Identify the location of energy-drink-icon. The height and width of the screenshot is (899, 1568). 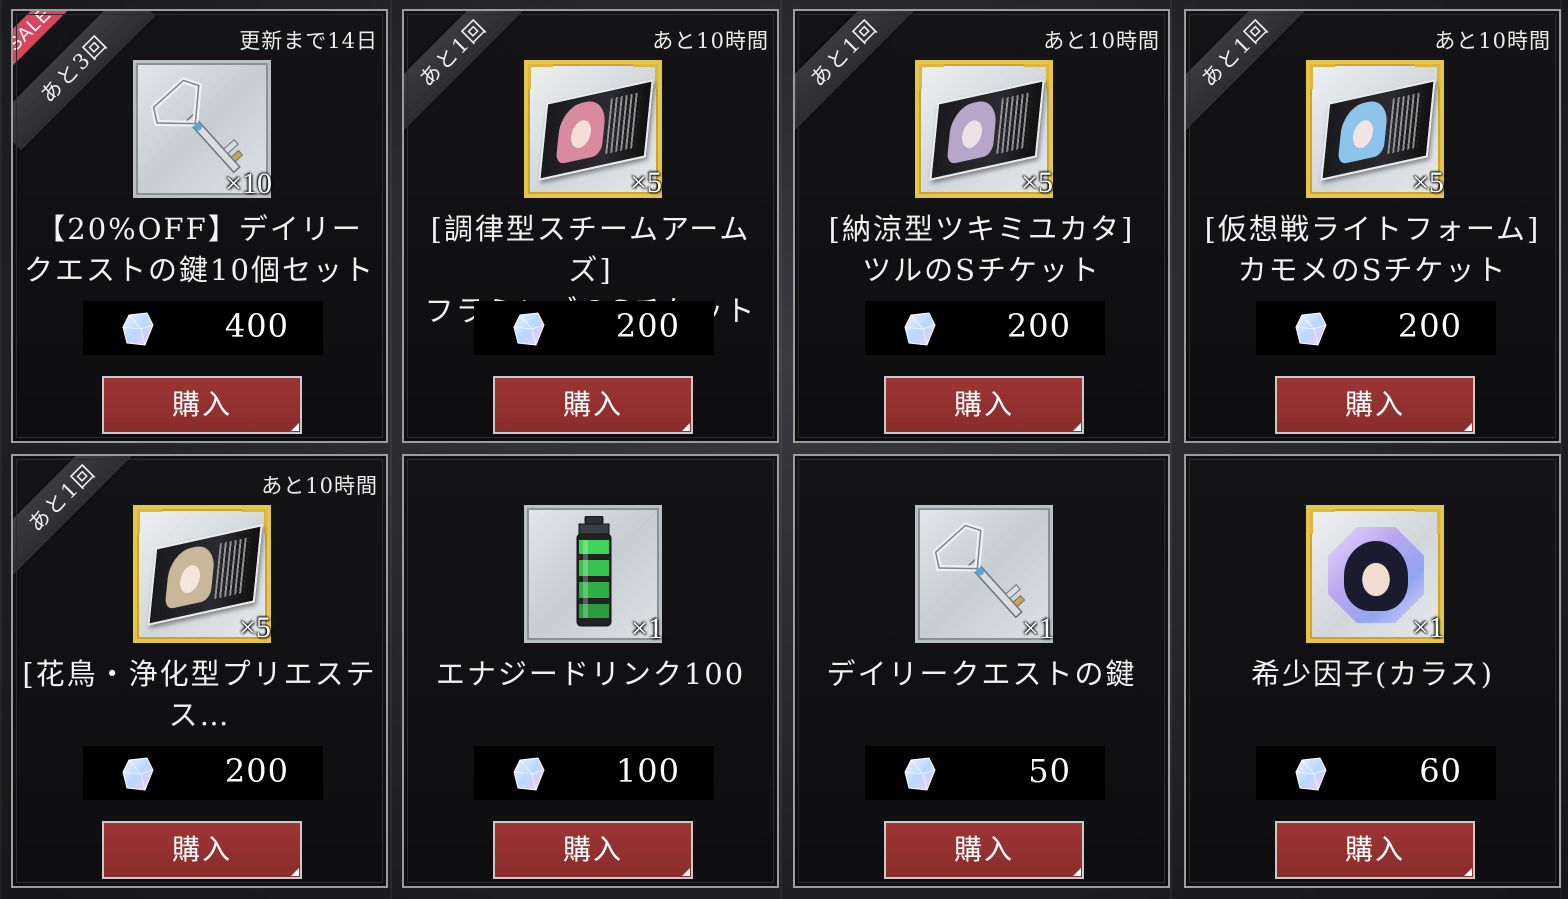
(594, 571).